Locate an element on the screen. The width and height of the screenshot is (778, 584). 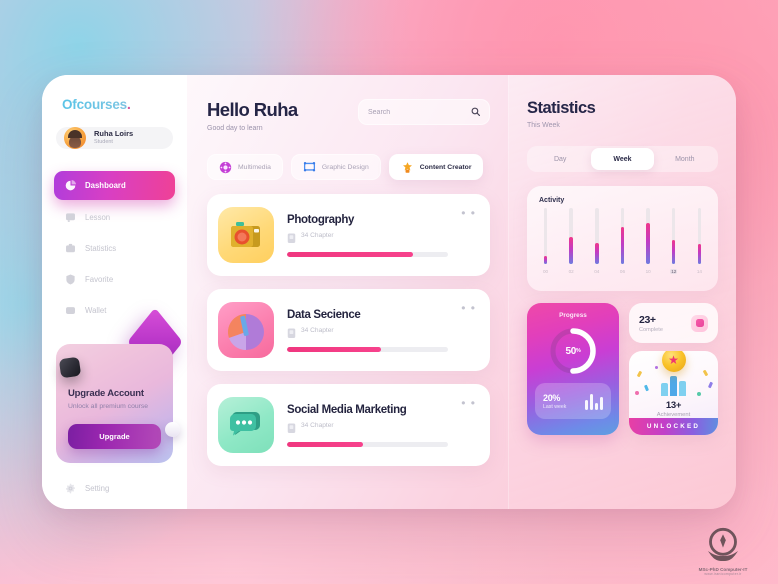
podium-bars is located at coordinates (673, 385).